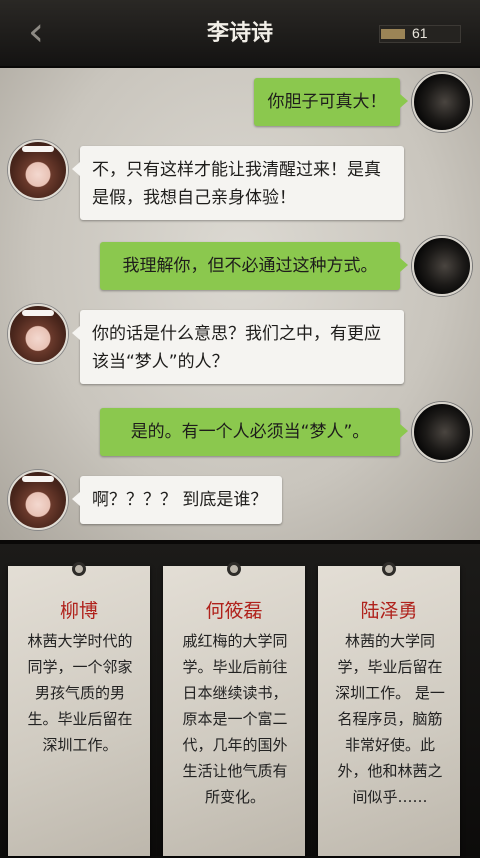 The width and height of the screenshot is (480, 858). What do you see at coordinates (80, 693) in the screenshot?
I see `character-description: 林茜大学时代的同学，一个邻家男孩气质的男生。毕业后留在深圳工作。` at bounding box center [80, 693].